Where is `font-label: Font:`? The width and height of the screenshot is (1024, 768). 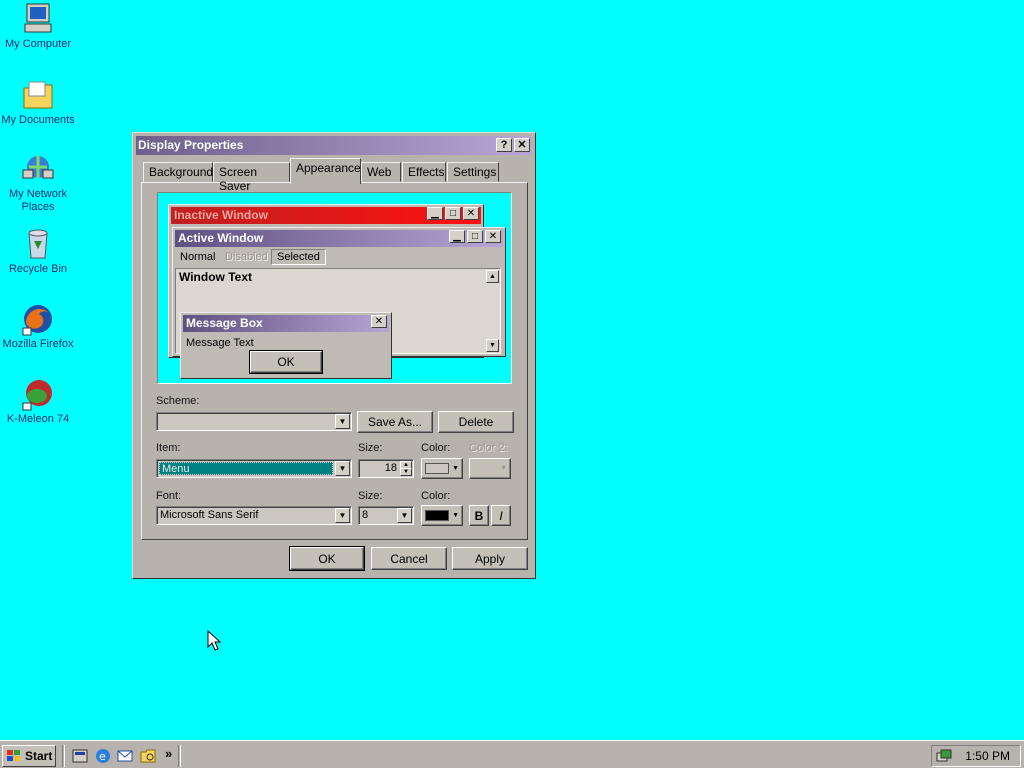 font-label: Font: is located at coordinates (169, 496).